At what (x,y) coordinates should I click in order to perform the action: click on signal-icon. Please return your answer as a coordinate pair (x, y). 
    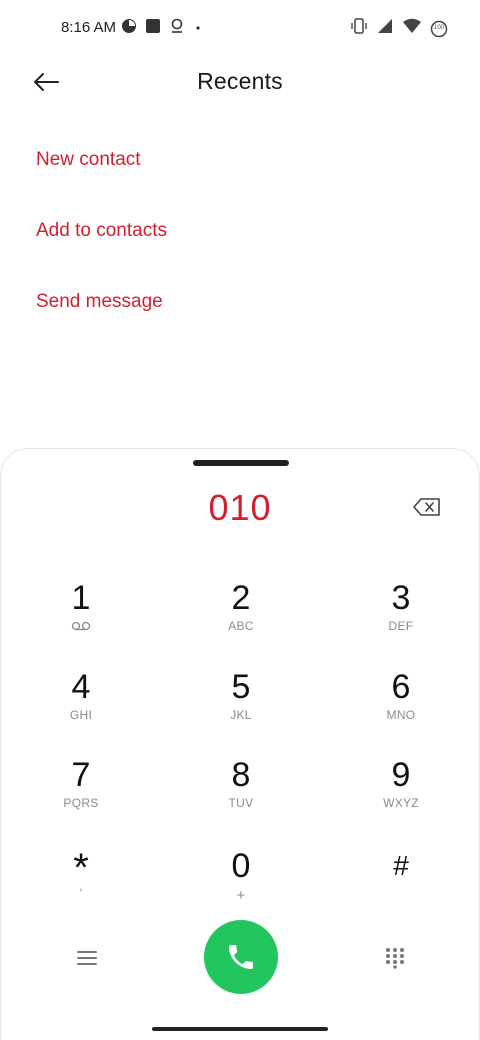
    Looking at the image, I should click on (385, 28).